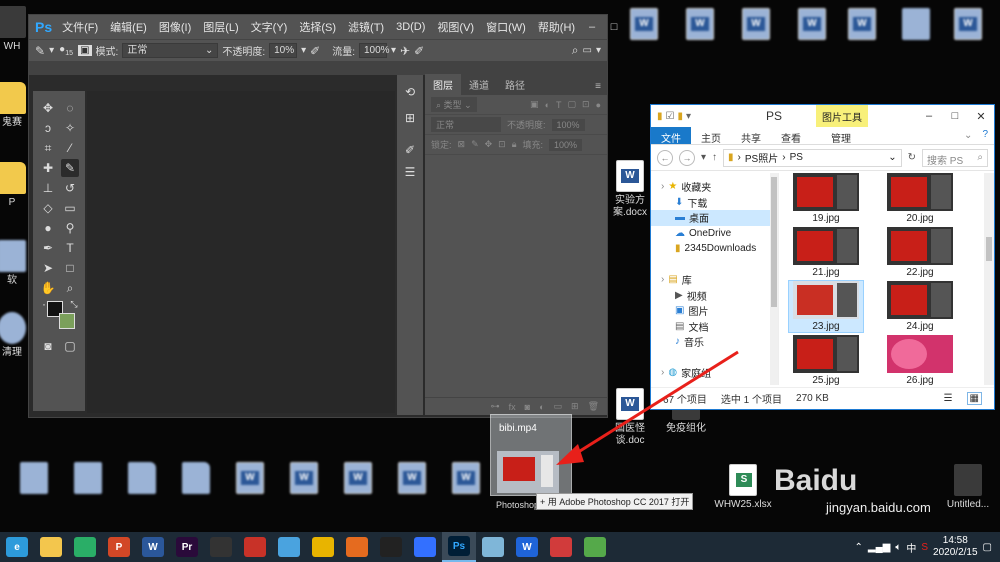 The height and width of the screenshot is (562, 1000). Describe the element at coordinates (592, 27) in the screenshot. I see `minimize-icon: –` at that location.